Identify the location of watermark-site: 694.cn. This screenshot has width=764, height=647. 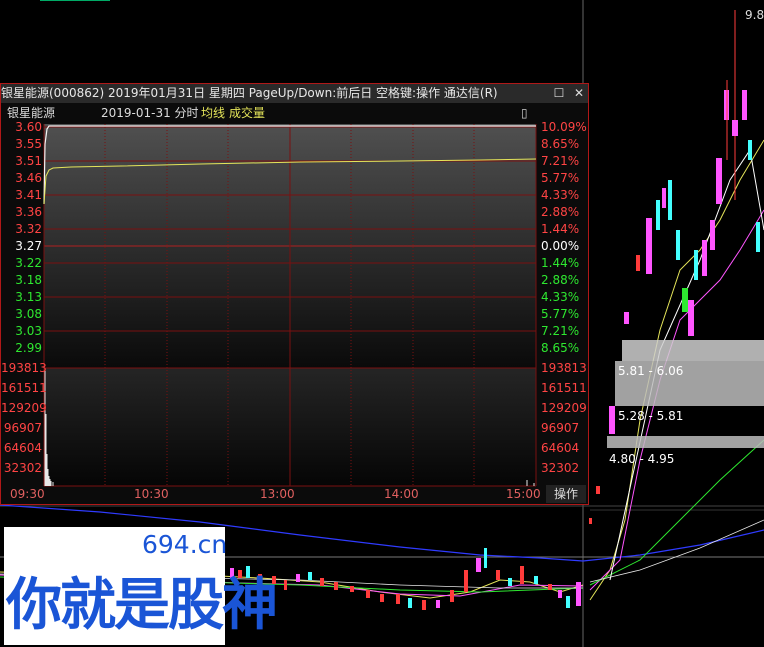
(185, 544).